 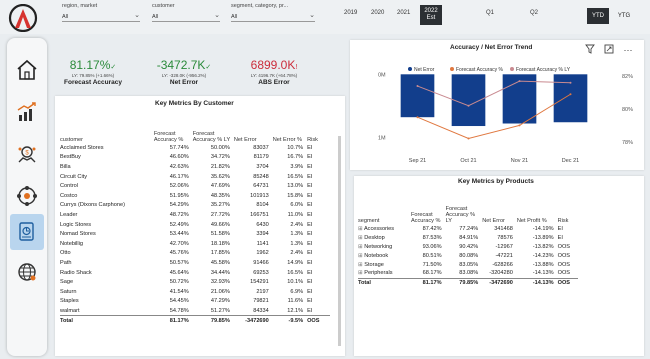 What do you see at coordinates (464, 282) in the screenshot?
I see `table-cell: 79.85%` at bounding box center [464, 282].